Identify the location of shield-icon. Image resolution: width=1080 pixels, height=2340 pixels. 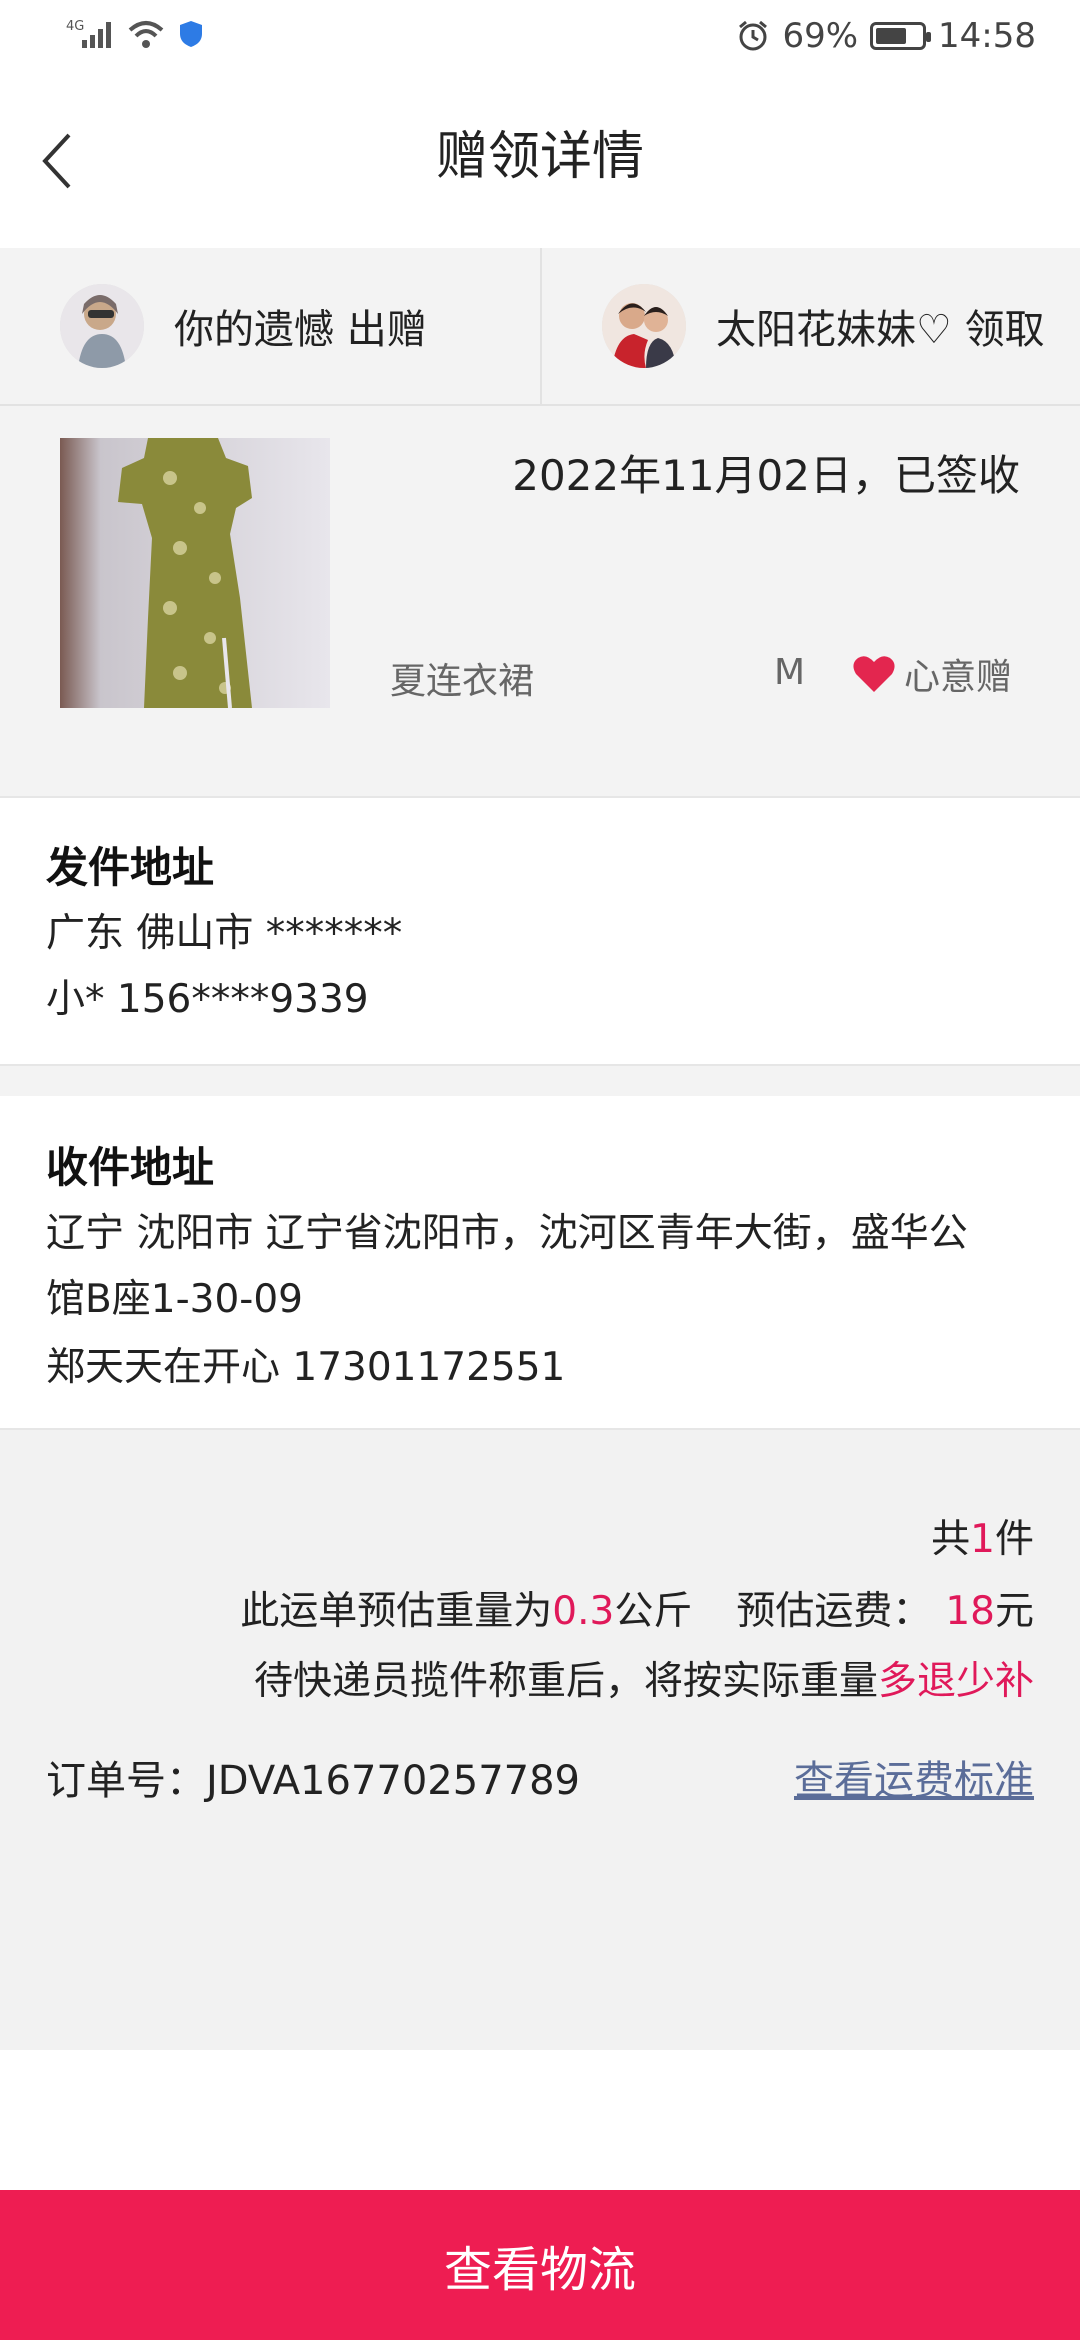
(191, 34).